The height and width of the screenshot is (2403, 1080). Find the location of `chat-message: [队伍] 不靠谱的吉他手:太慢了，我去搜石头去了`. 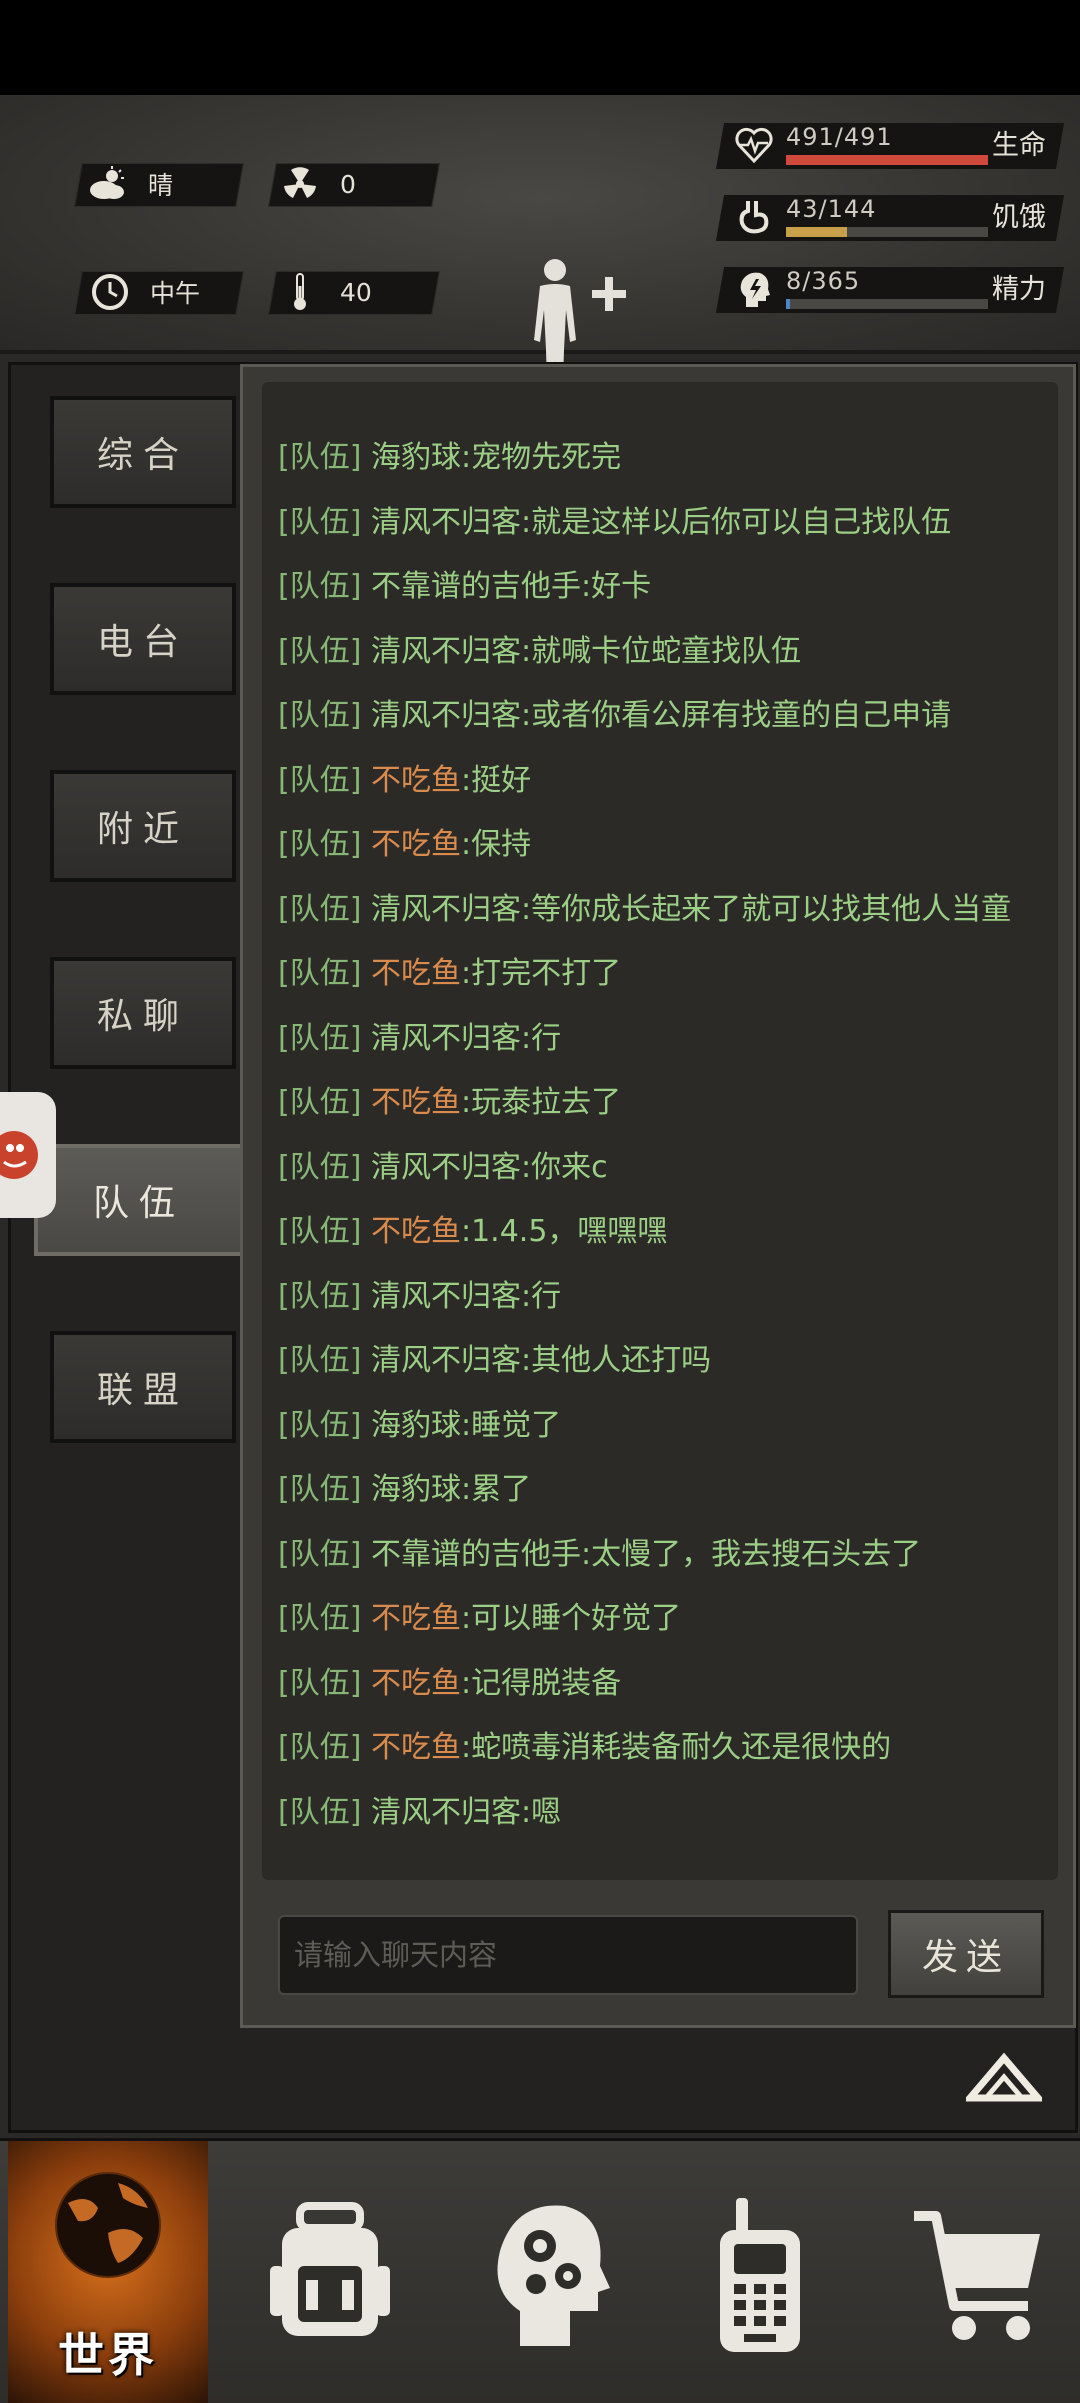

chat-message: [队伍] 不靠谱的吉他手:太慢了，我去搜石头去了 is located at coordinates (599, 1551).